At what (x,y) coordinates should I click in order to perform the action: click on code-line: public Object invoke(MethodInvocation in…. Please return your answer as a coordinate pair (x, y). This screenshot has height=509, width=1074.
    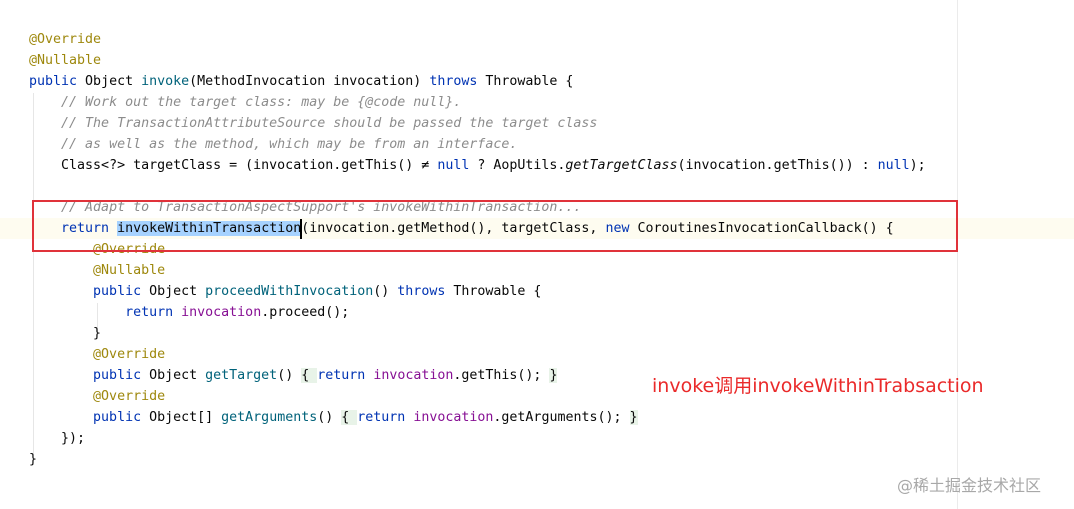
    Looking at the image, I should click on (537, 81).